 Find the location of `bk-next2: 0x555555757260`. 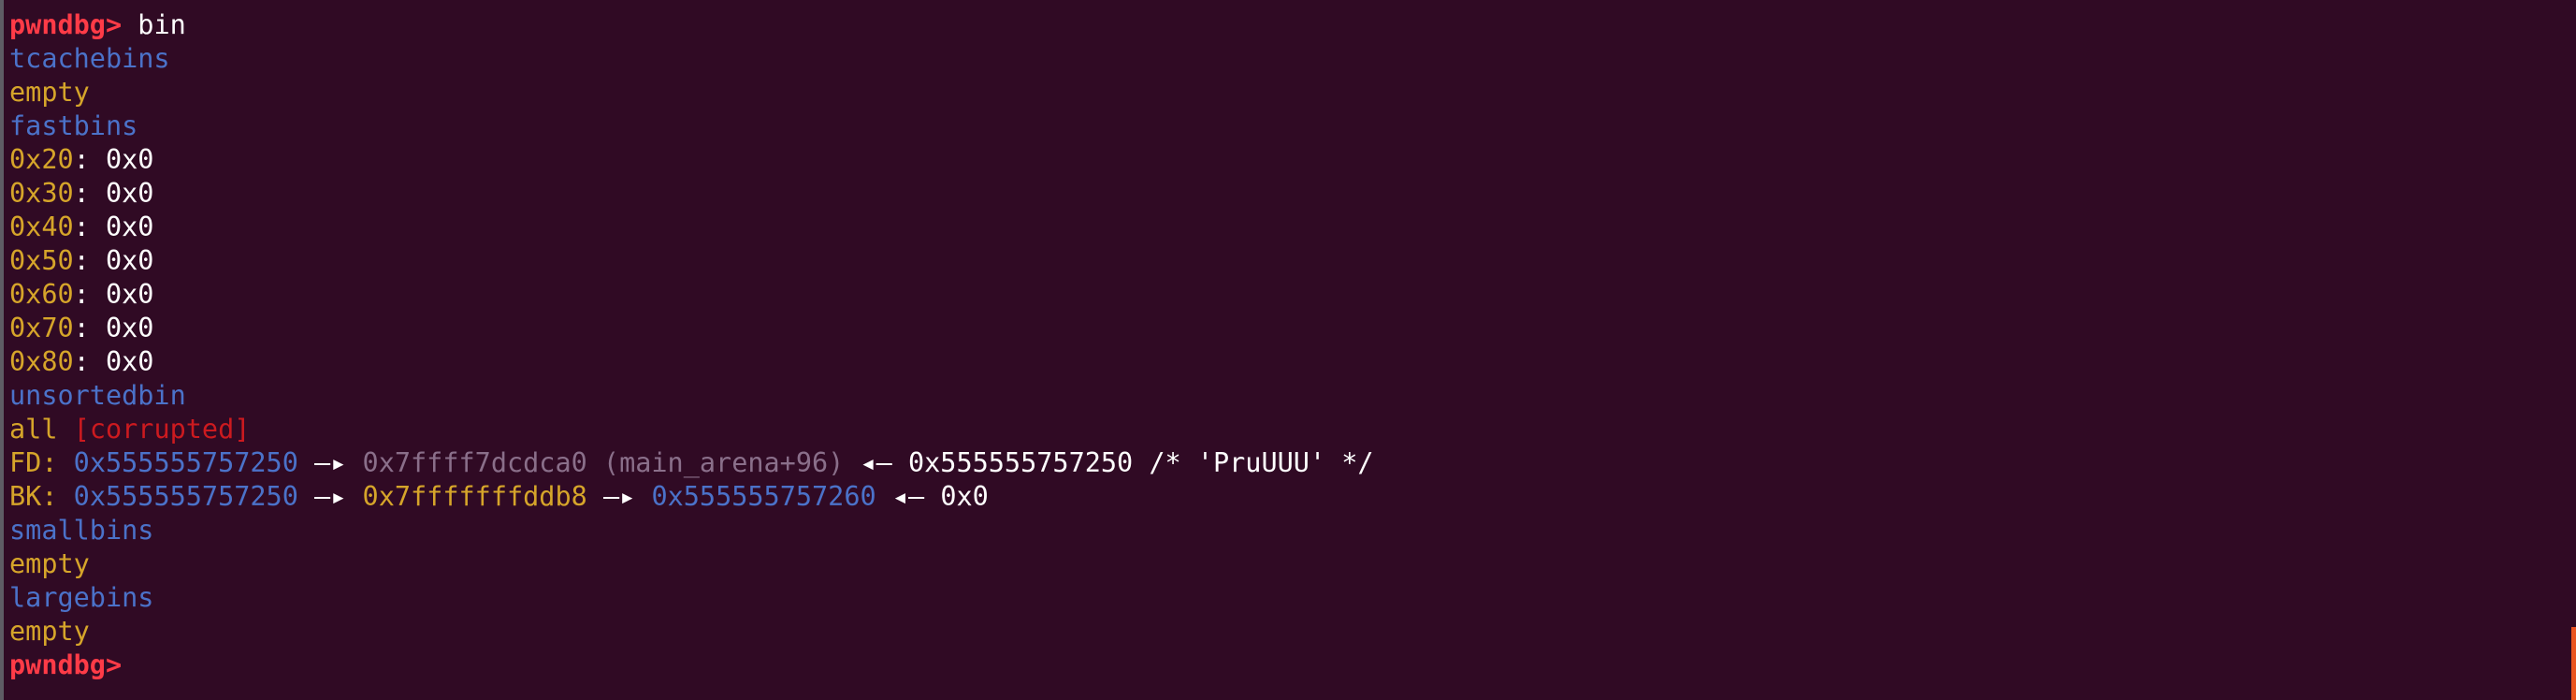

bk-next2: 0x555555757260 is located at coordinates (764, 496).